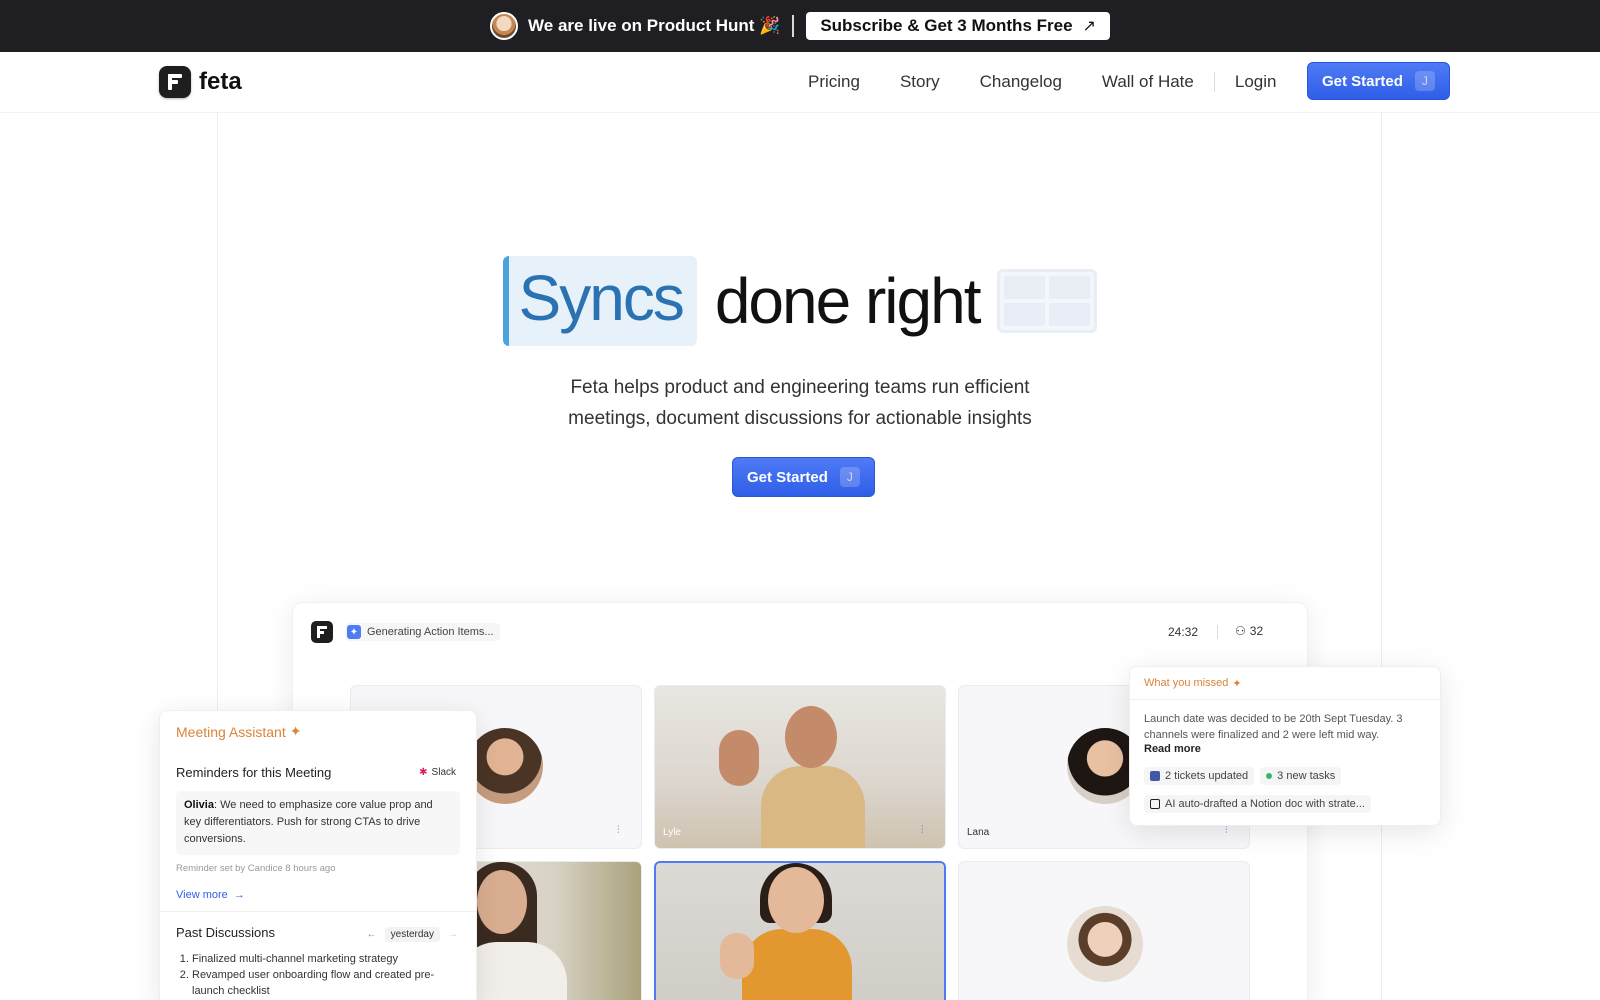 The width and height of the screenshot is (1600, 1000). I want to click on brand-logo: feta, so click(200, 82).